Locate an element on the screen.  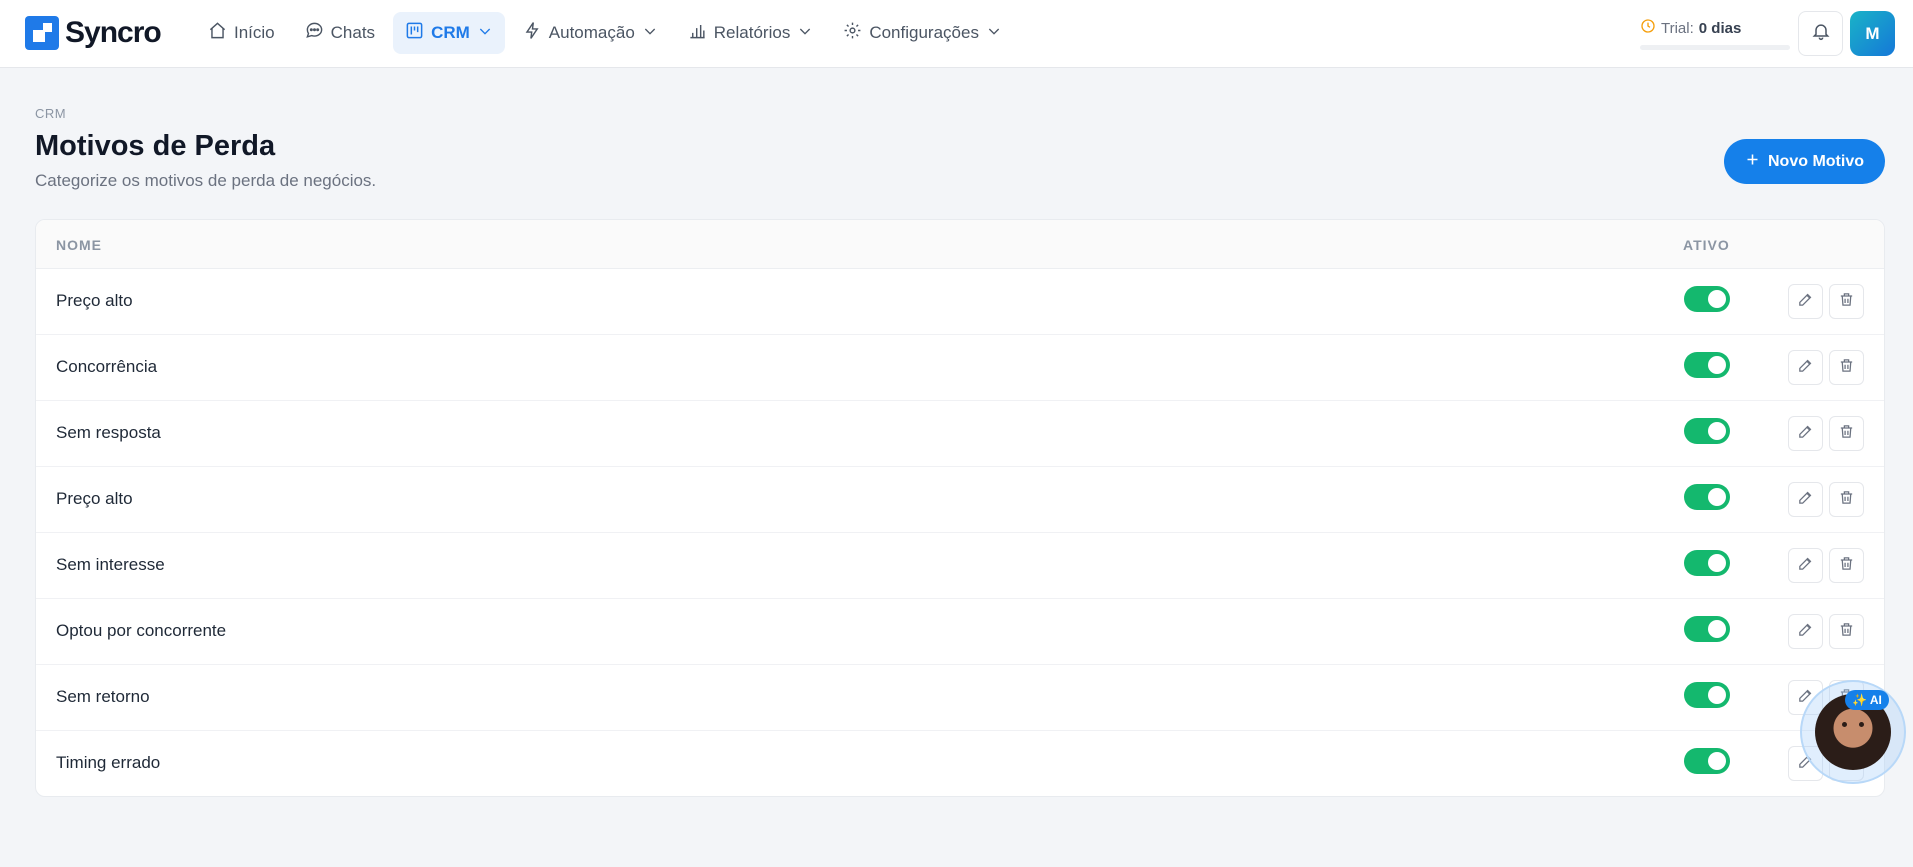
gear-icon is located at coordinates (852, 33).